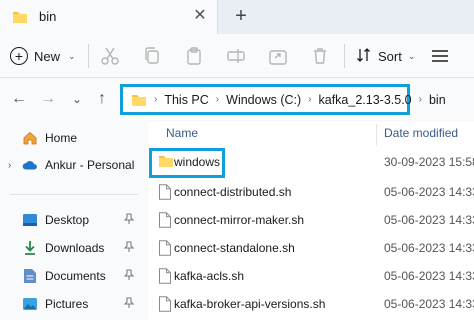 The width and height of the screenshot is (474, 320). Describe the element at coordinates (421, 133) in the screenshot. I see `column-header-date-modified: Date modified` at that location.